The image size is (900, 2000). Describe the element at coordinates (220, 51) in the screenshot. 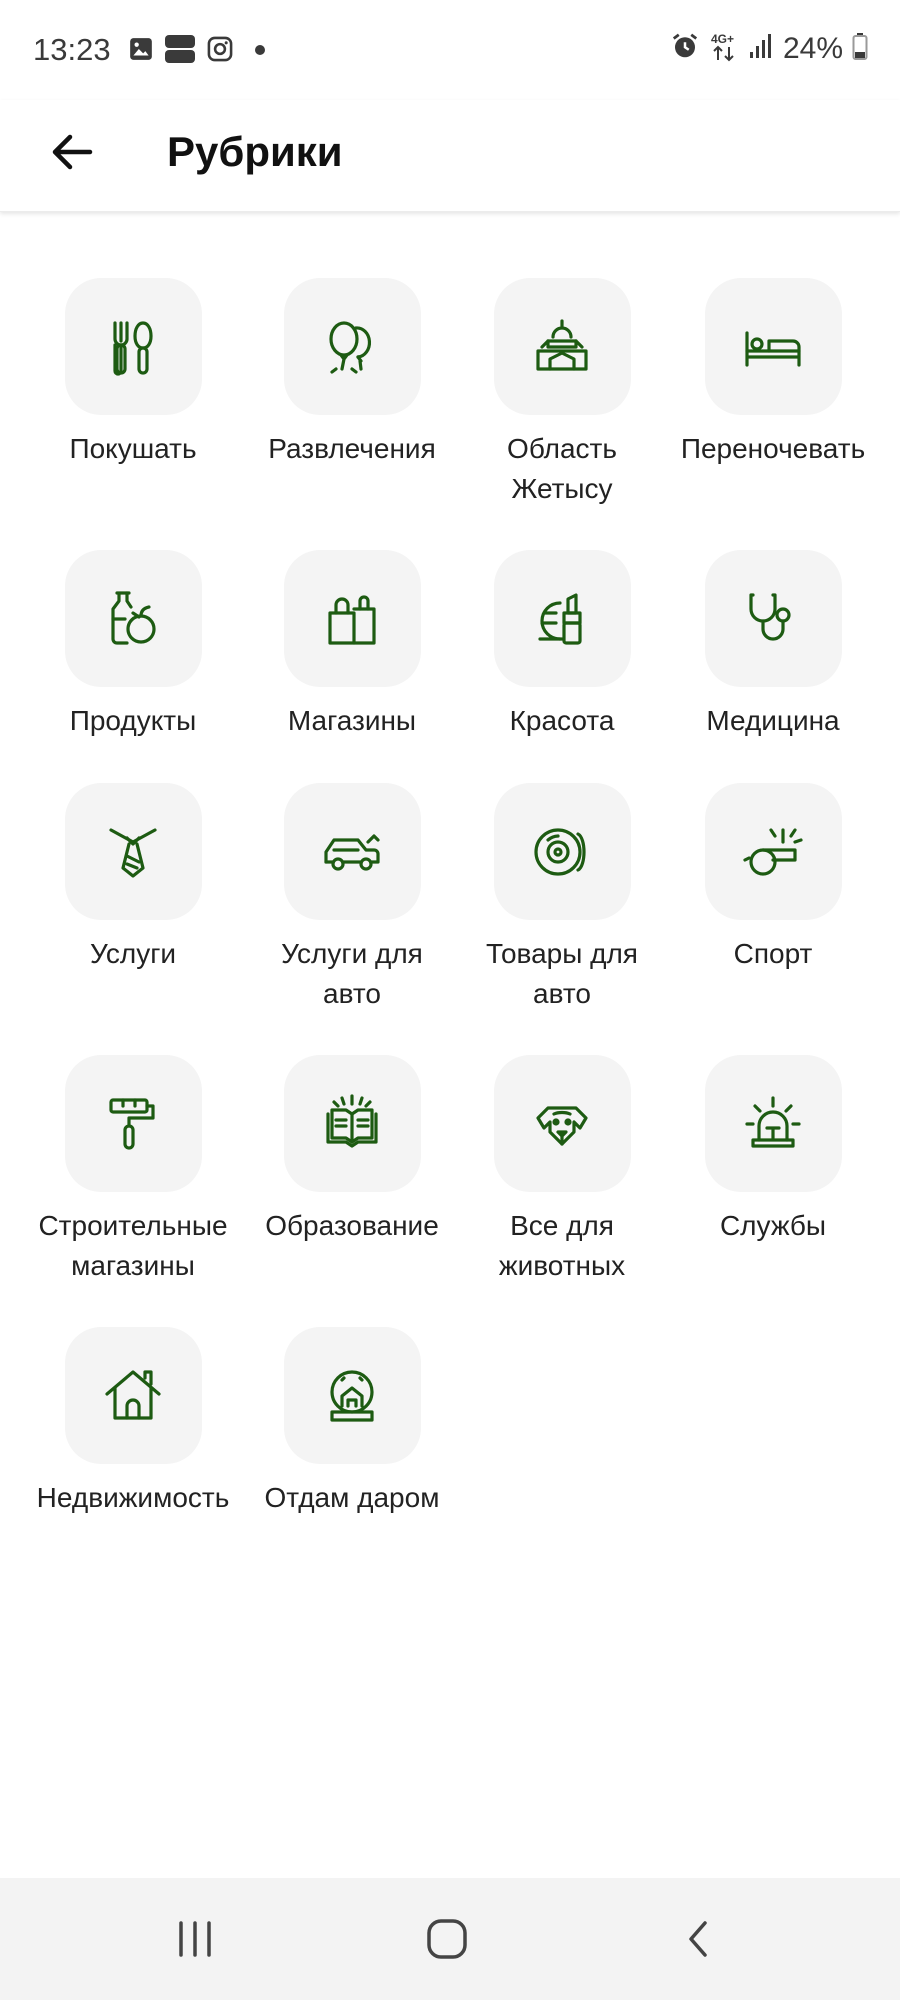

I see `instagram-icon` at that location.